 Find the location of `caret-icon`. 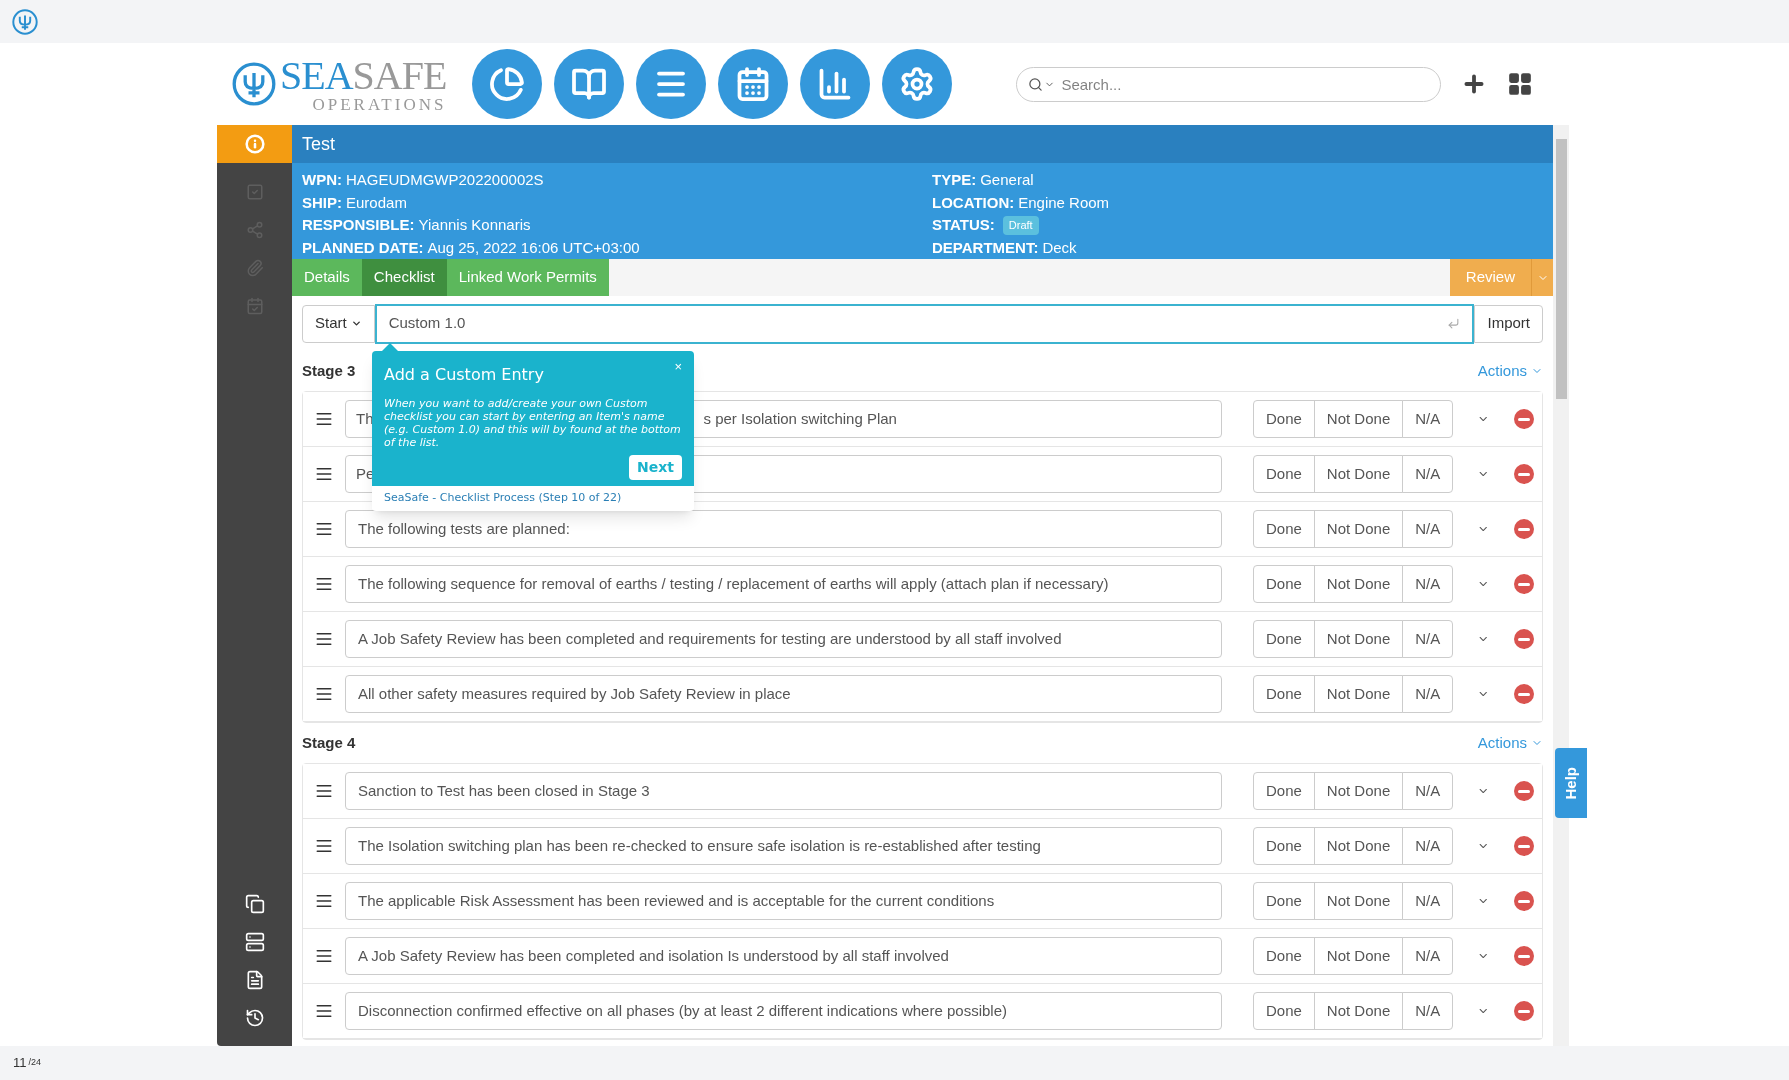

caret-icon is located at coordinates (356, 323).